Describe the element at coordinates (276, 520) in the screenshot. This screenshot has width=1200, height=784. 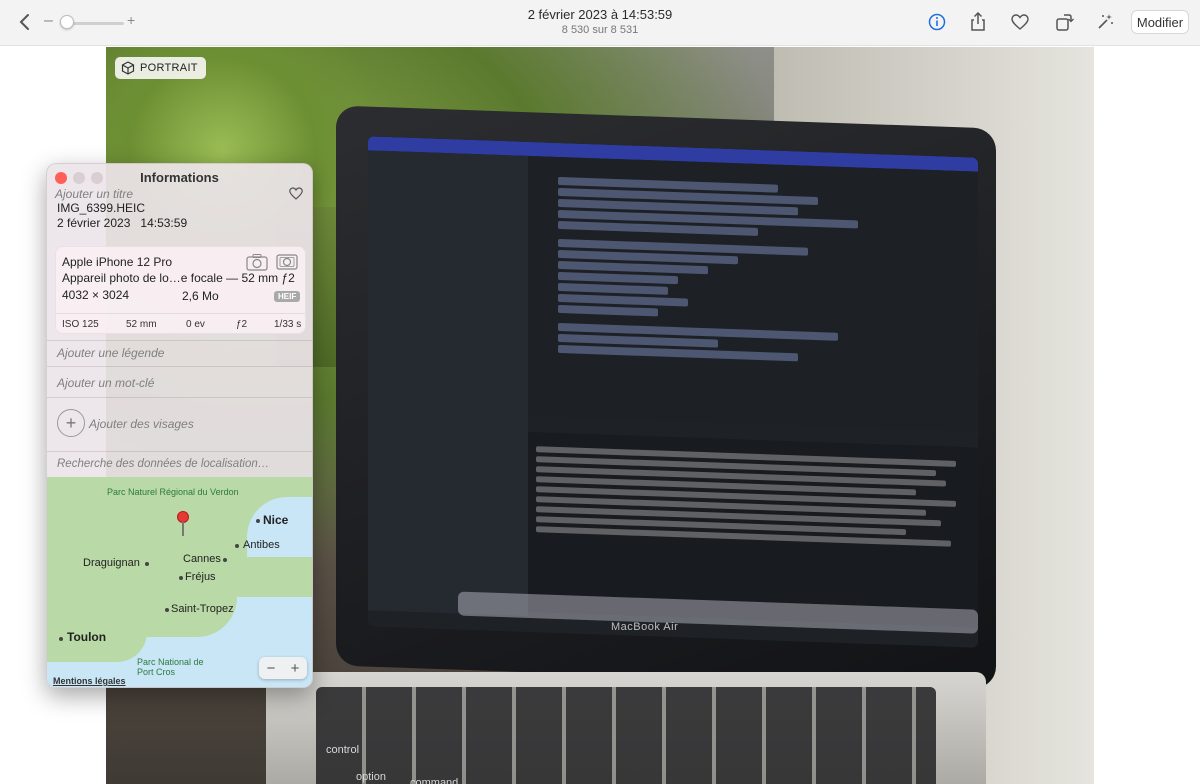
I see `map-label-nice: Nice` at that location.